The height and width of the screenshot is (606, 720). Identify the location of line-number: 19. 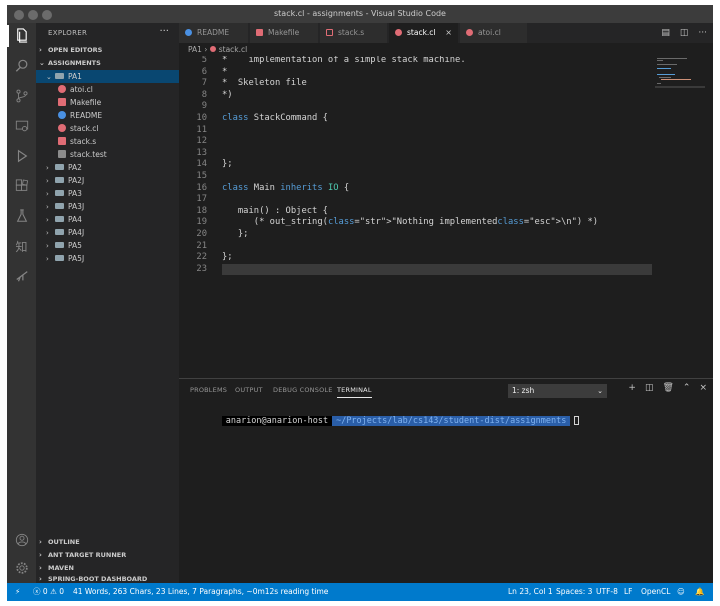
(201, 222).